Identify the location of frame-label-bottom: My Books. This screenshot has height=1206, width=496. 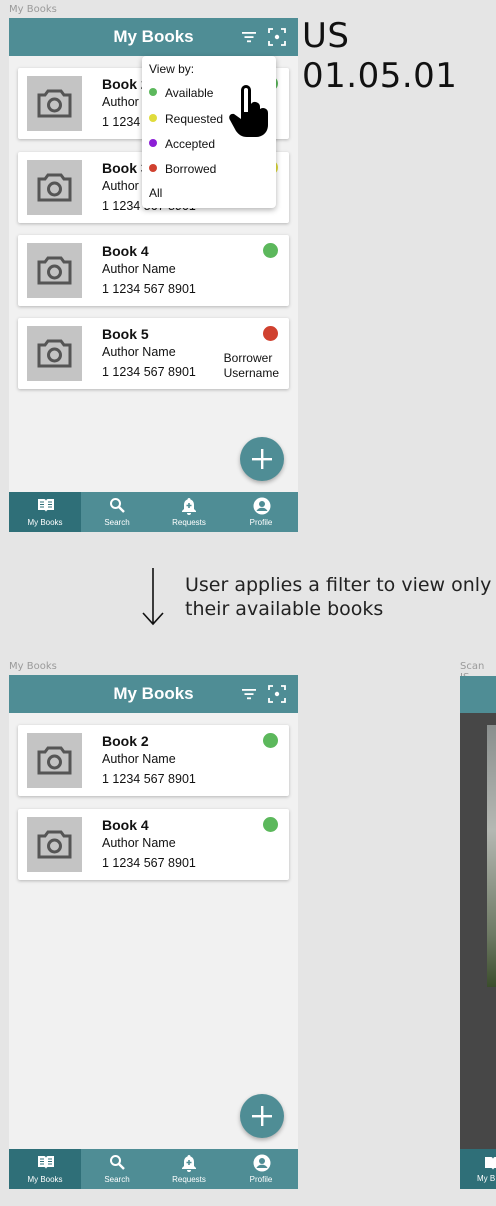
(33, 666).